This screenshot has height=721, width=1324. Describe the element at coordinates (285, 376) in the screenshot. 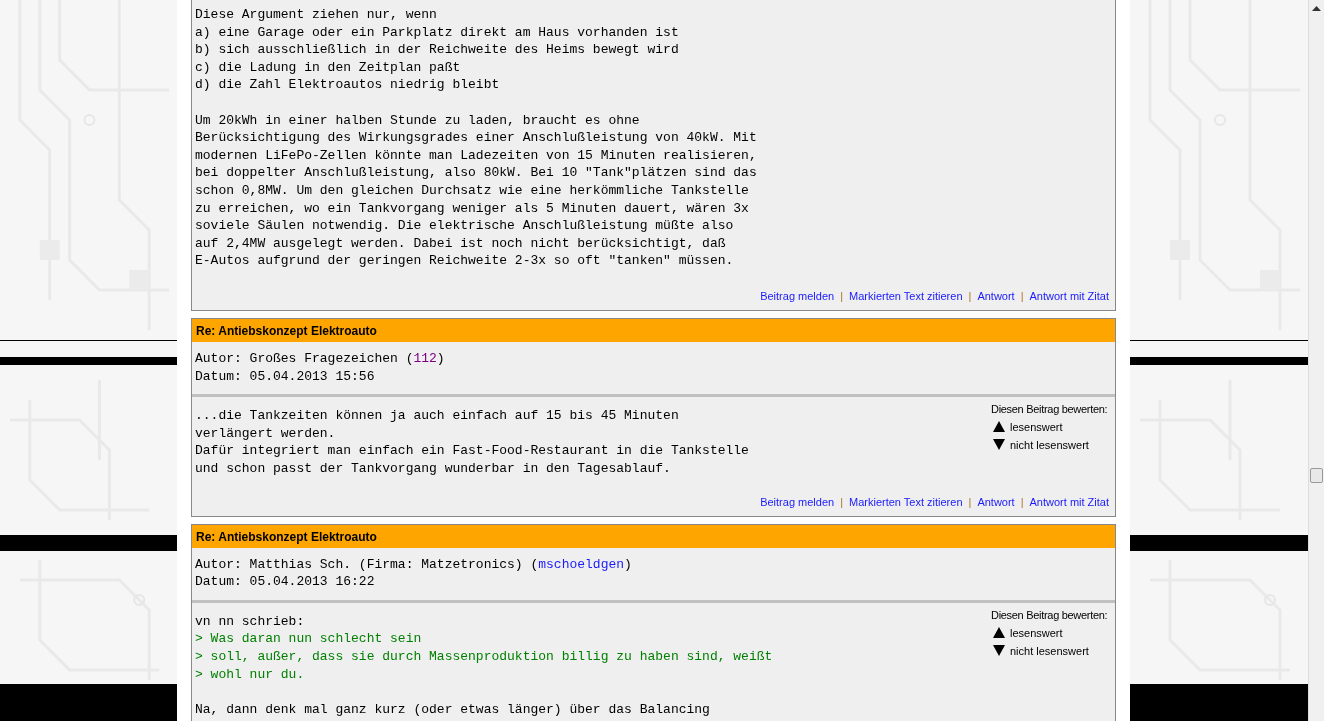

I see `date-line: Datum: 05.04.2013 15:56` at that location.